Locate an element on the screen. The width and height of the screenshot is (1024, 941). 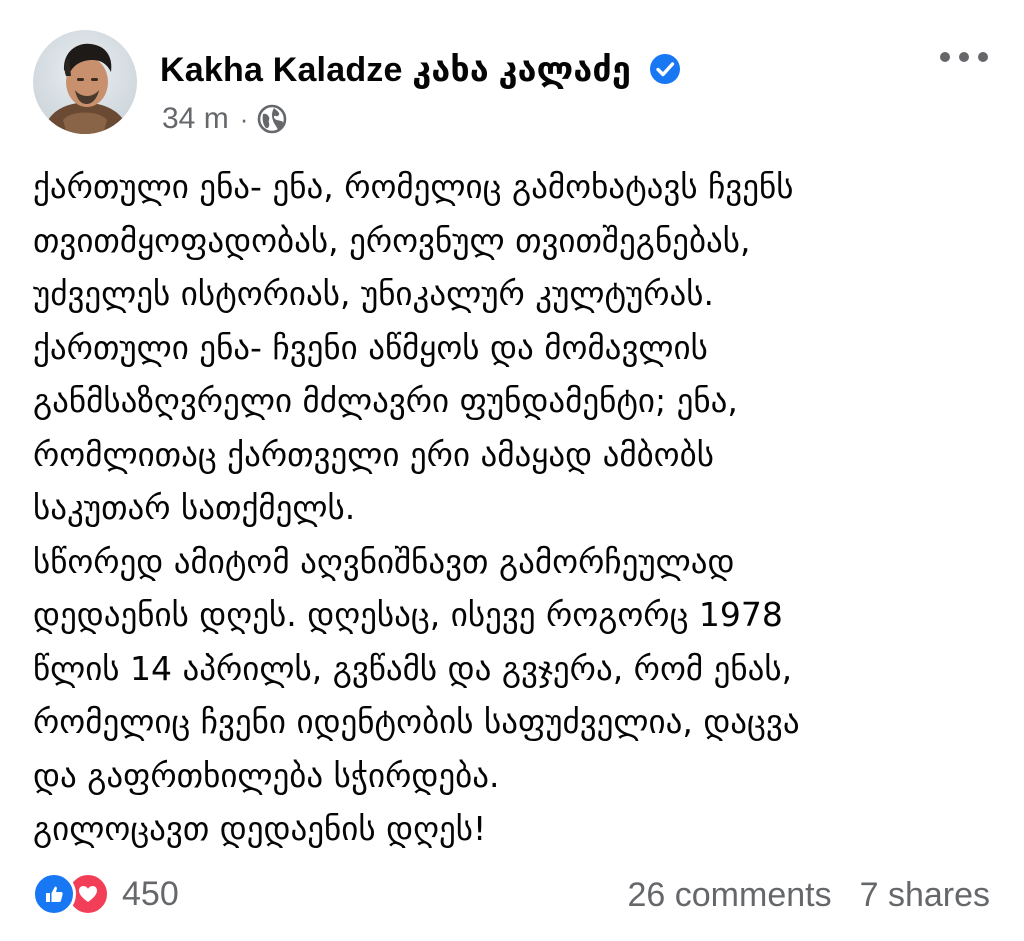
post-text-line: განმსაზღვრელი მძლავრი ფუნდამენტი; ენა, is located at coordinates (385, 400).